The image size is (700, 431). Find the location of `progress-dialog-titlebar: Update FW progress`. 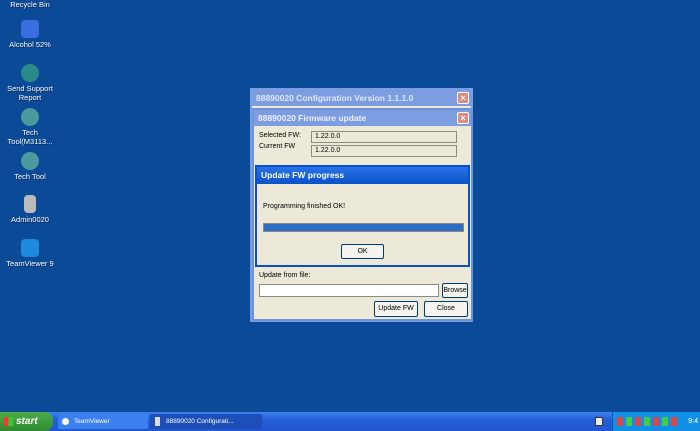

progress-dialog-titlebar: Update FW progress is located at coordinates (362, 175).